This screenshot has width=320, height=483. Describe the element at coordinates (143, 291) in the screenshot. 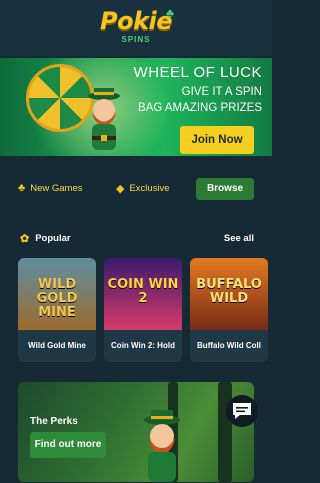

I see `game-art-title: COIN WIN 2` at that location.